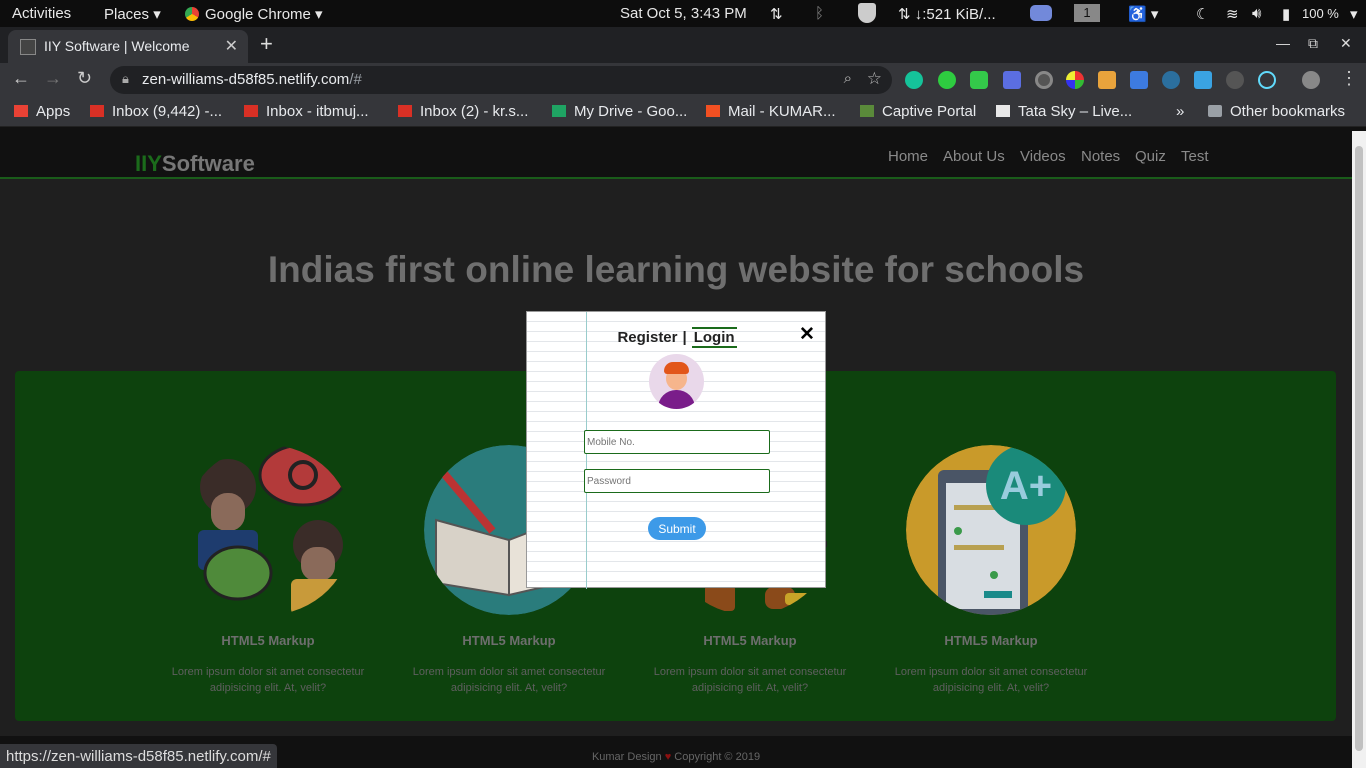 Image resolution: width=1366 pixels, height=768 pixels. What do you see at coordinates (254, 14) in the screenshot?
I see `app-menu: Google Chrome ▾` at bounding box center [254, 14].